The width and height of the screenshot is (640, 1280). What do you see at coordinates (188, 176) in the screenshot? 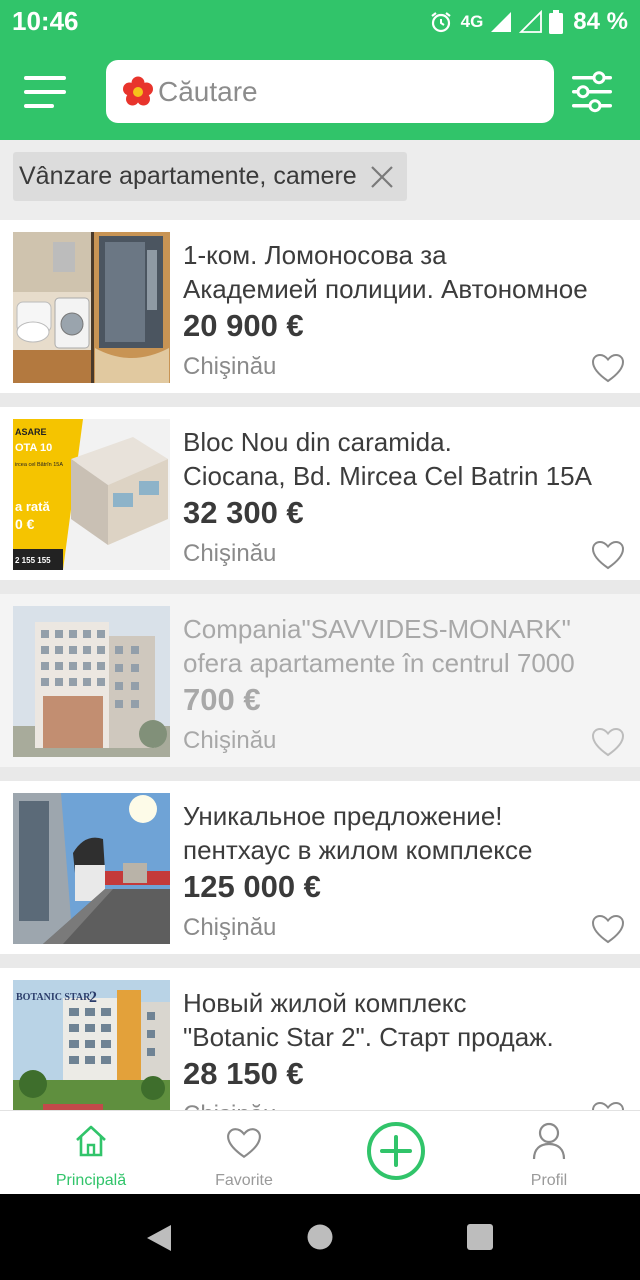
I see `chip-label: Vânzare apartamente, camere` at bounding box center [188, 176].